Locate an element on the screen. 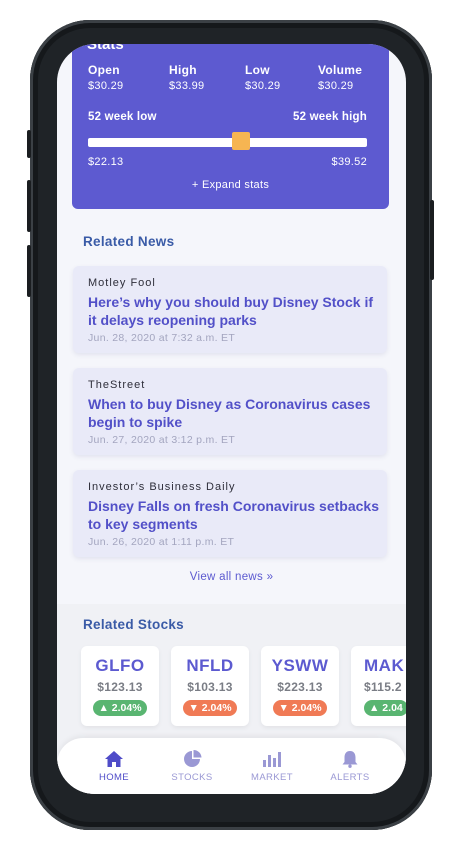 The width and height of the screenshot is (463, 842). tab-home: HOME is located at coordinates (114, 766).